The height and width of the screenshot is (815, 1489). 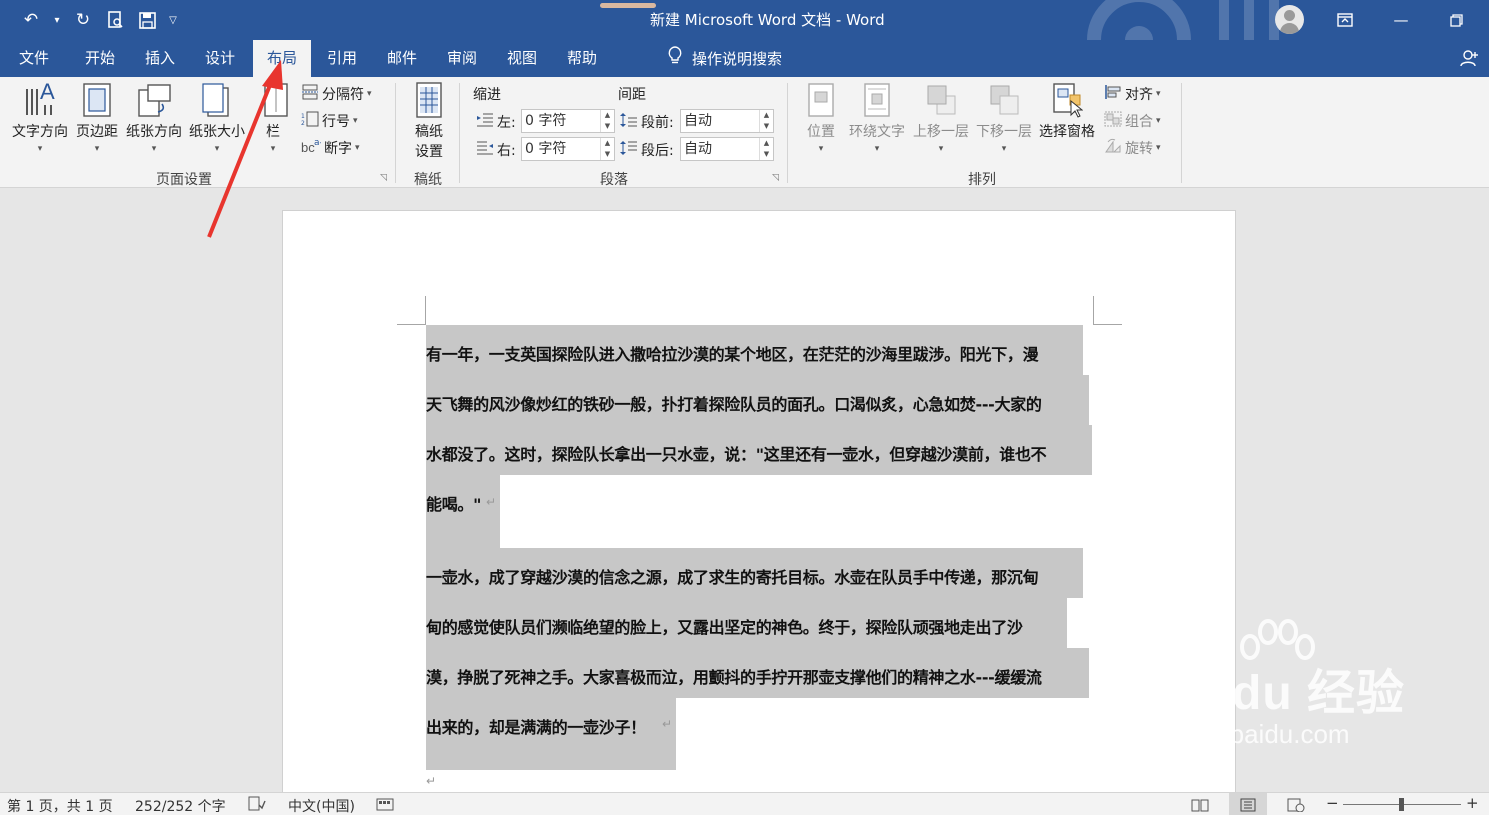 I want to click on doc-line: 水都没了。这时，探险队长拿出一只水壶，说："这里还有一壶水，但穿越沙漠前，谁也不, so click(x=736, y=453).